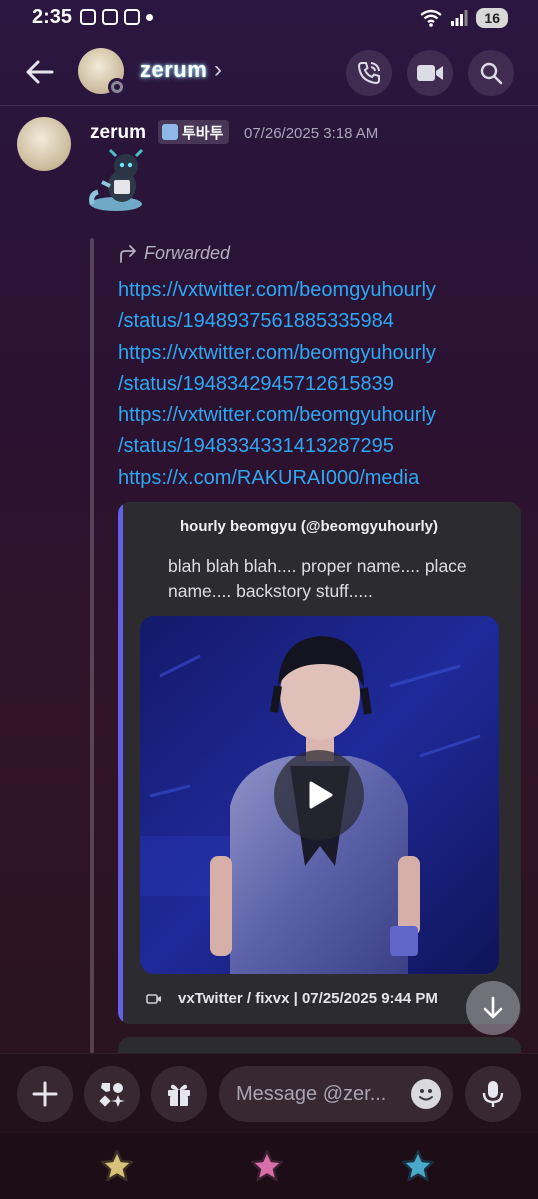  What do you see at coordinates (308, 998) in the screenshot?
I see `embed-footer-text: vxTwitter / fixvx | 07/25/2025 9:44 PM` at bounding box center [308, 998].